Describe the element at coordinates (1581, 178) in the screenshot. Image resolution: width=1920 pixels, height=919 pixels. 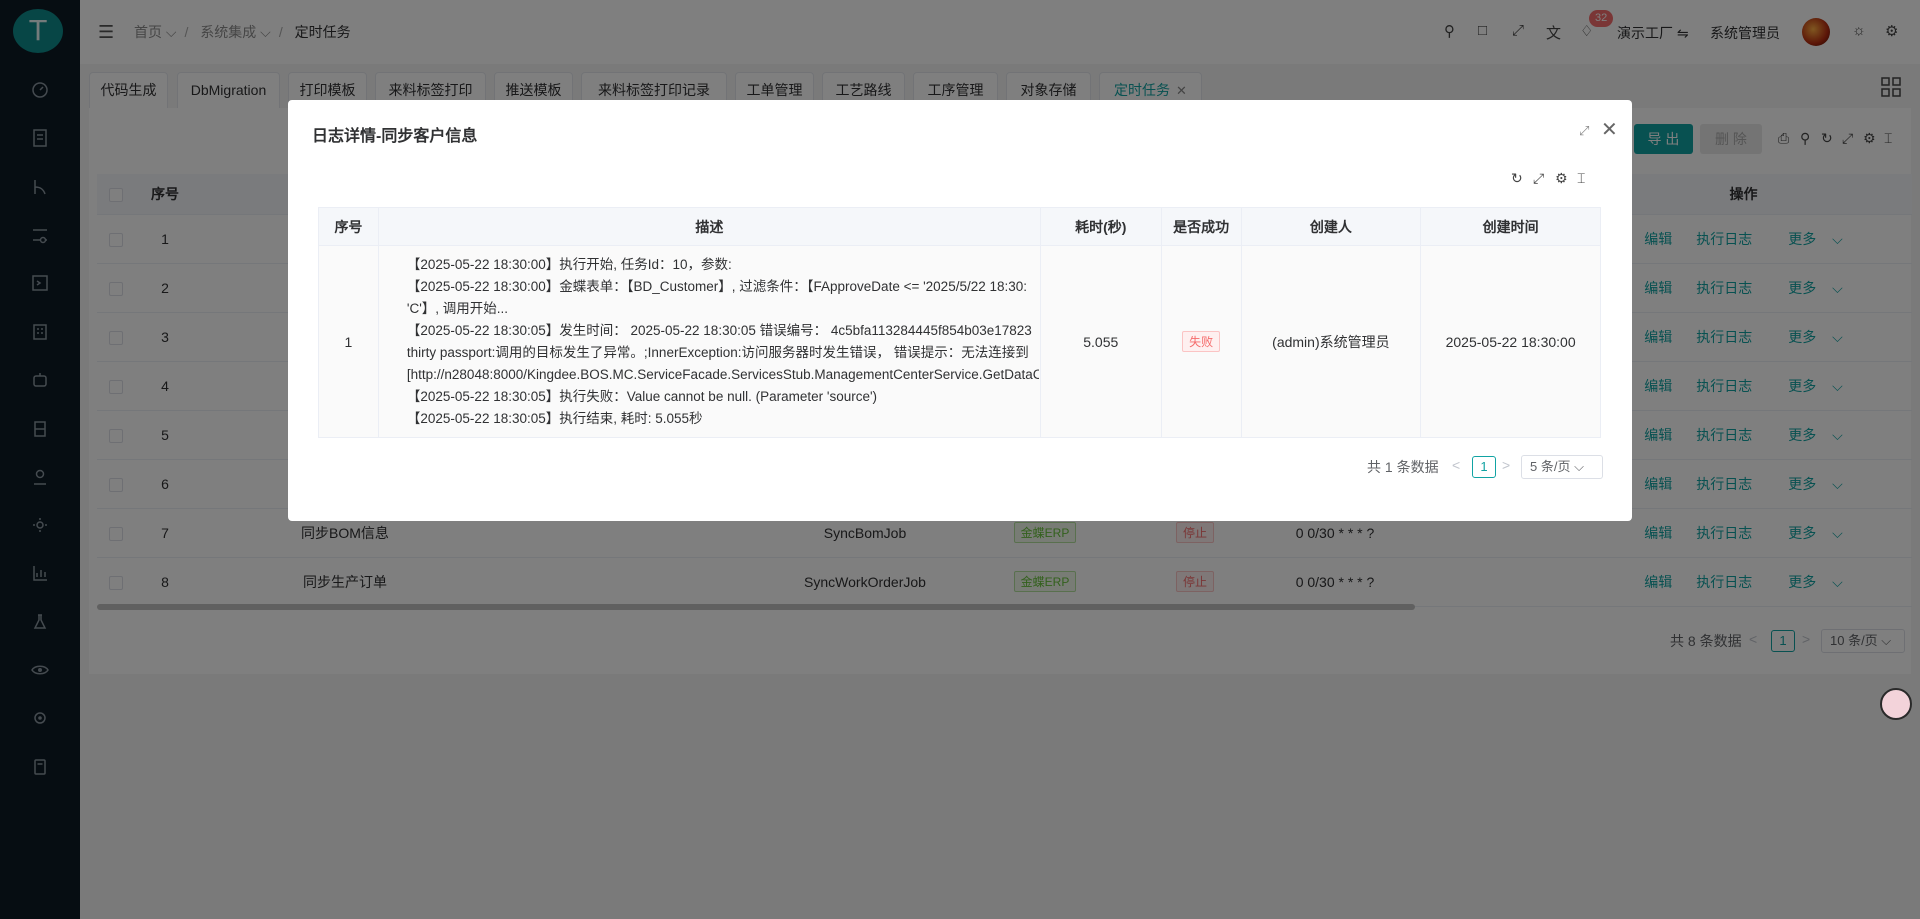
I see `column-height-icon: ⌶` at that location.